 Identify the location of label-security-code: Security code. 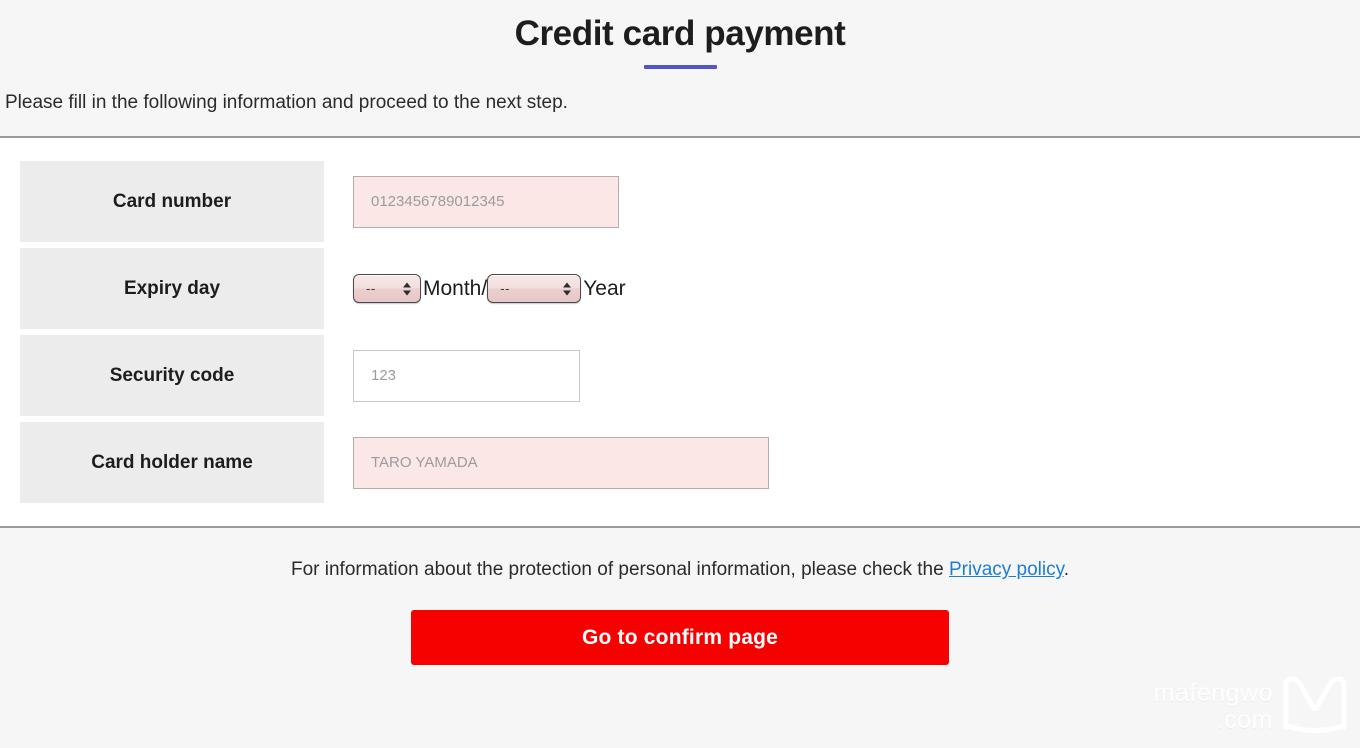
(172, 376).